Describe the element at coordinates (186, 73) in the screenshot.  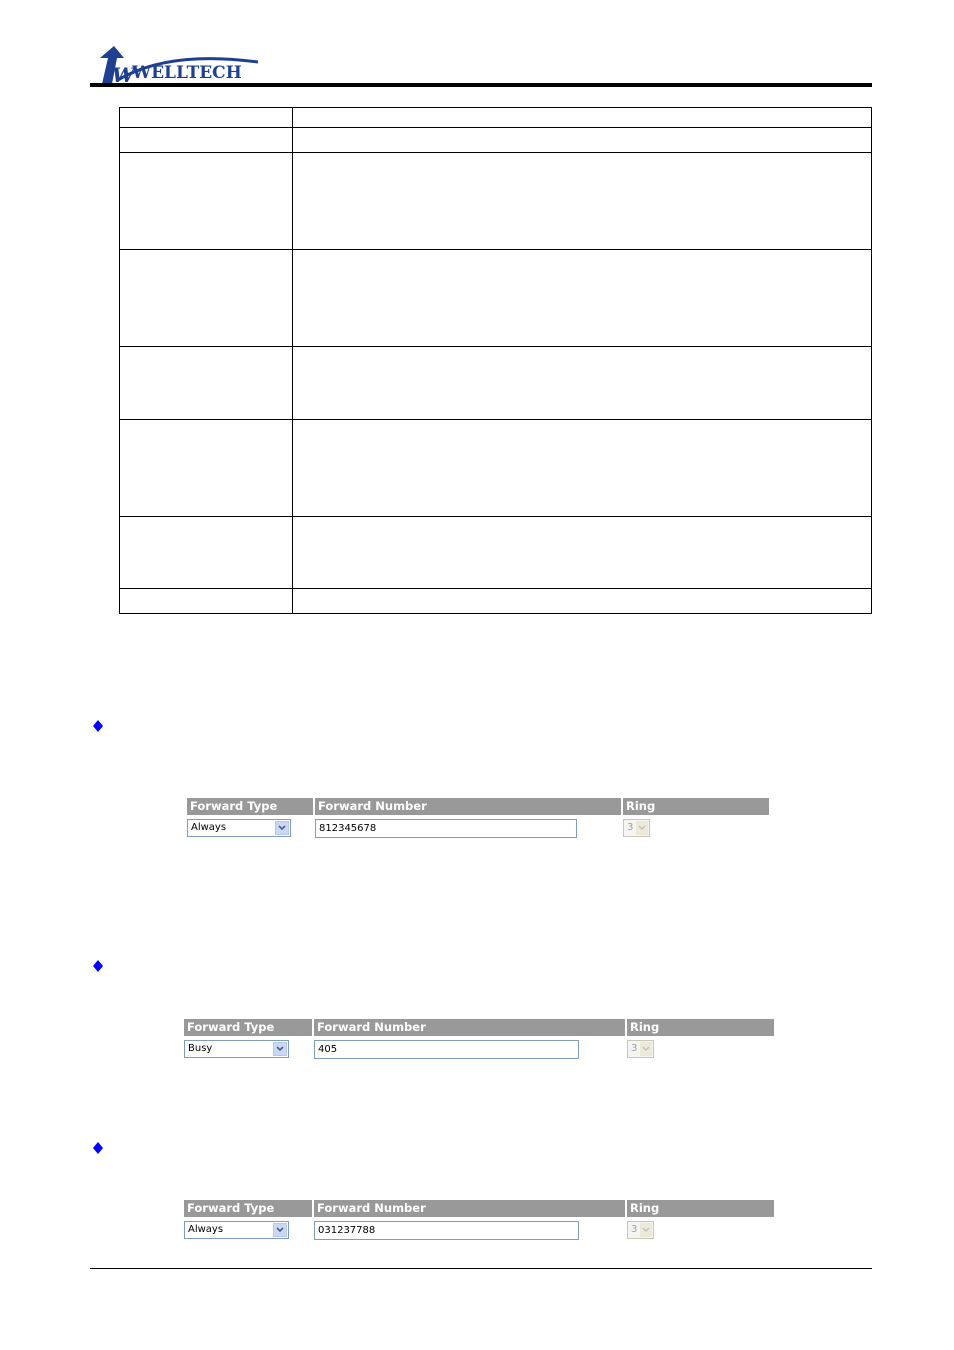
I see `brand-name: WELLTECH` at that location.